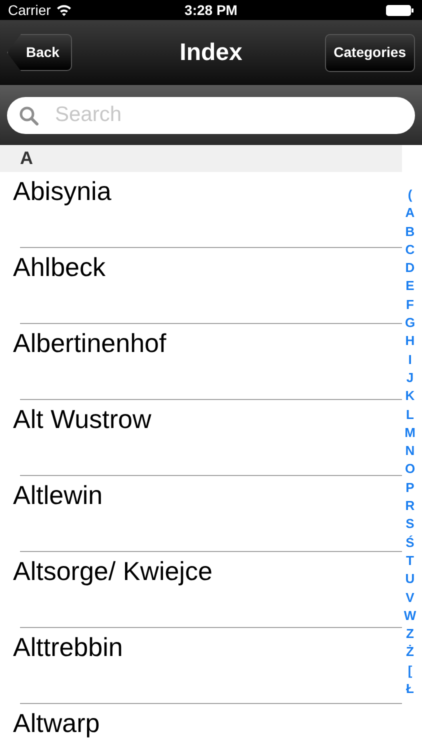  What do you see at coordinates (410, 341) in the screenshot?
I see `index-letter: H` at bounding box center [410, 341].